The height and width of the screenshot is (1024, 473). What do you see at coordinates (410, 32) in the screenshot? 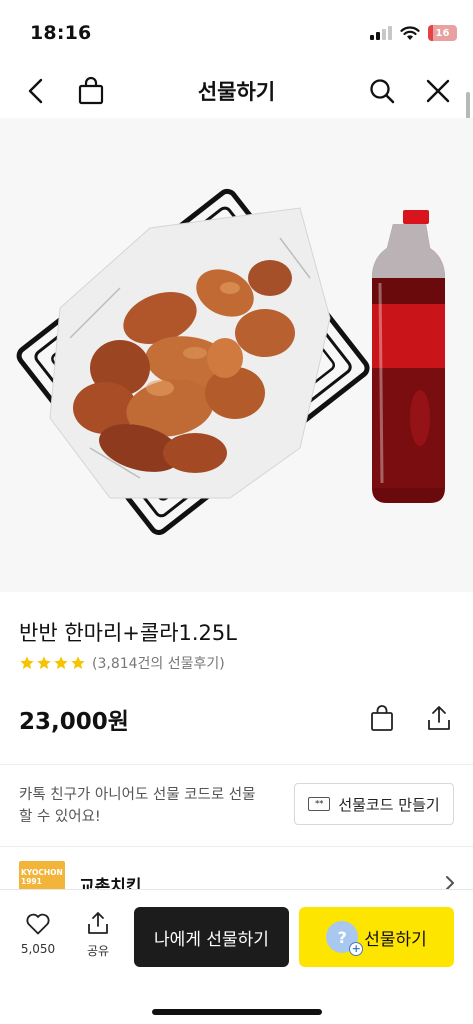
I see `wifi-icon` at bounding box center [410, 32].